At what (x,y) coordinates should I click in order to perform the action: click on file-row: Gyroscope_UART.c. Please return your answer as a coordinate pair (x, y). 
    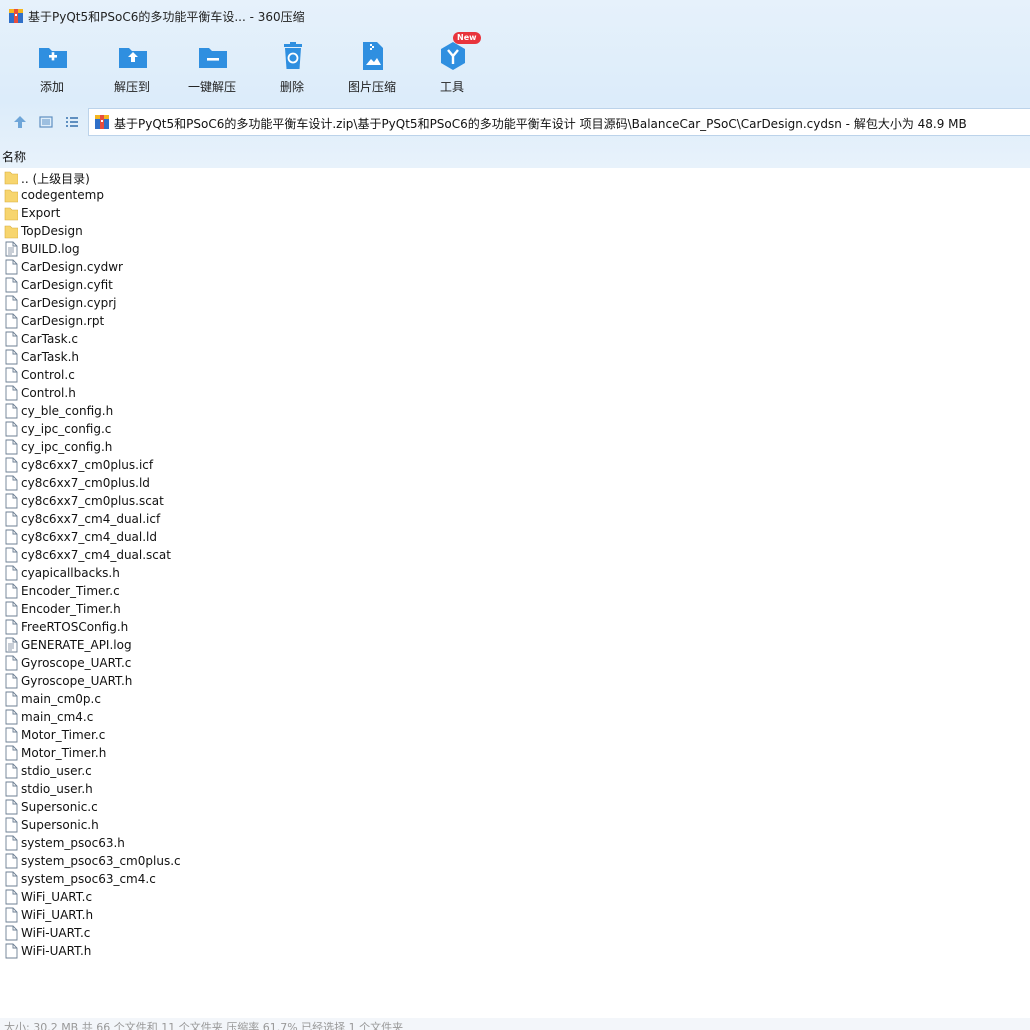
    Looking at the image, I should click on (510, 663).